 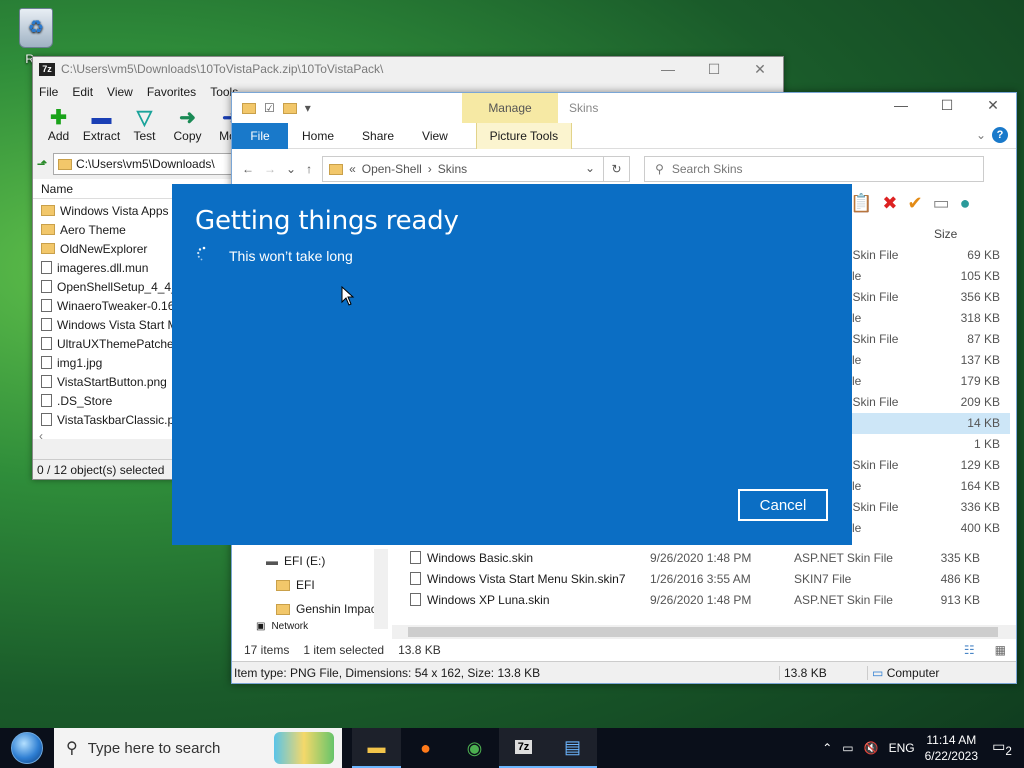 What do you see at coordinates (1000, 650) in the screenshot?
I see `tiles-view-icon: ▦` at bounding box center [1000, 650].